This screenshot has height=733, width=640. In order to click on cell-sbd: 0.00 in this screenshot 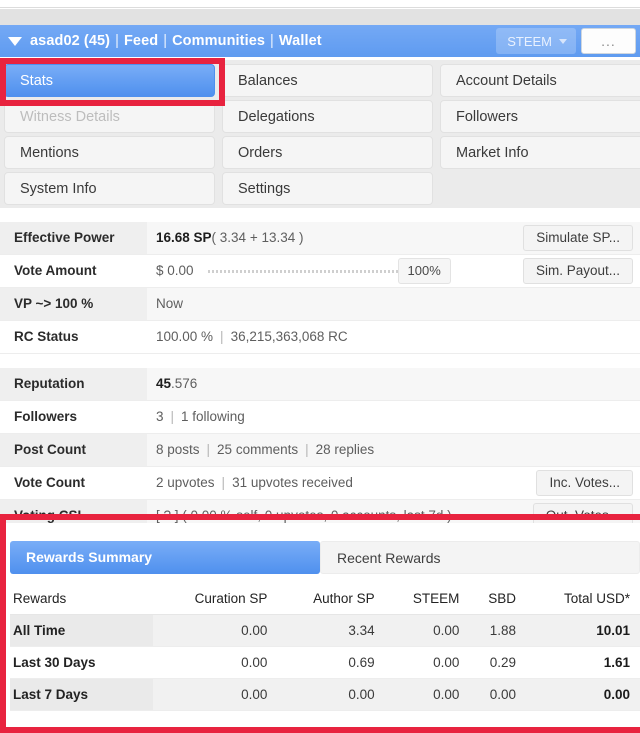, I will do `click(497, 694)`.